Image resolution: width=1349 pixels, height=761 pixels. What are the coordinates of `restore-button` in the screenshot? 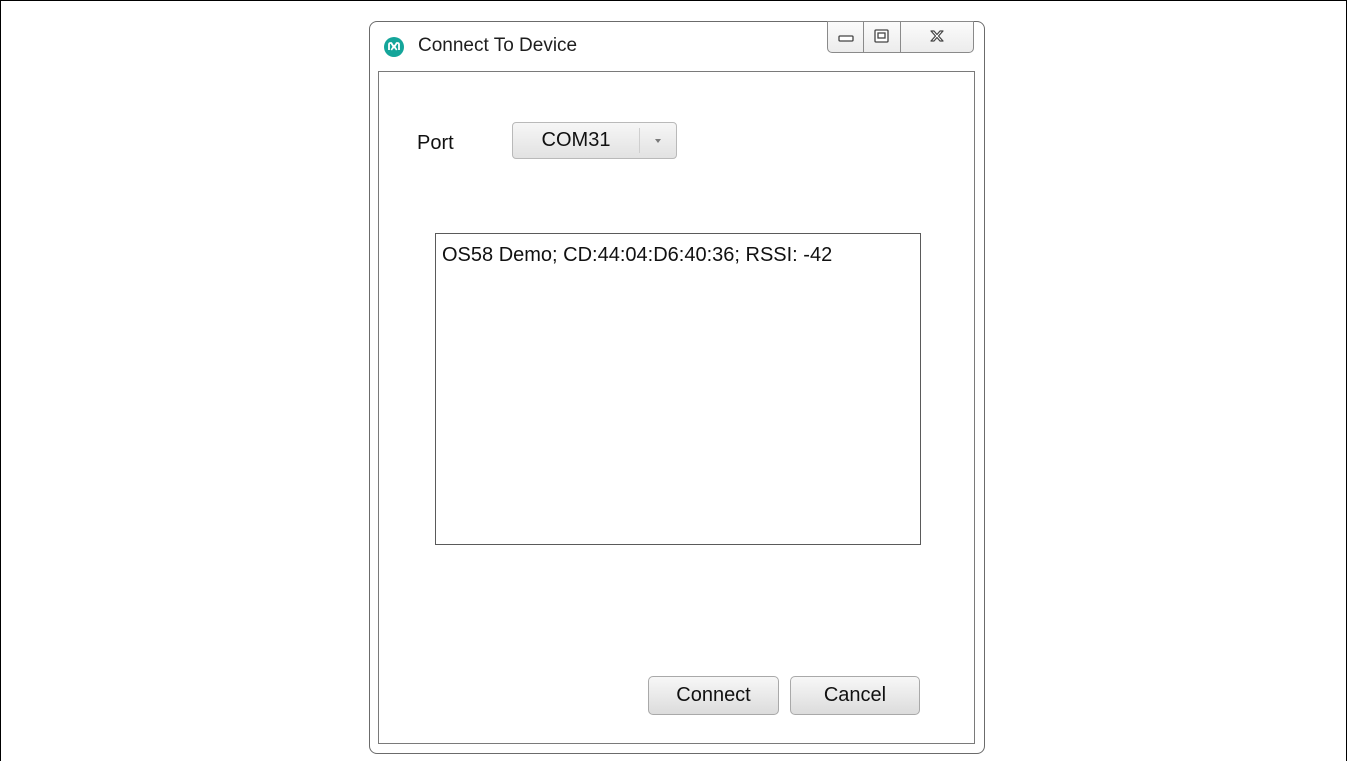 It's located at (882, 37).